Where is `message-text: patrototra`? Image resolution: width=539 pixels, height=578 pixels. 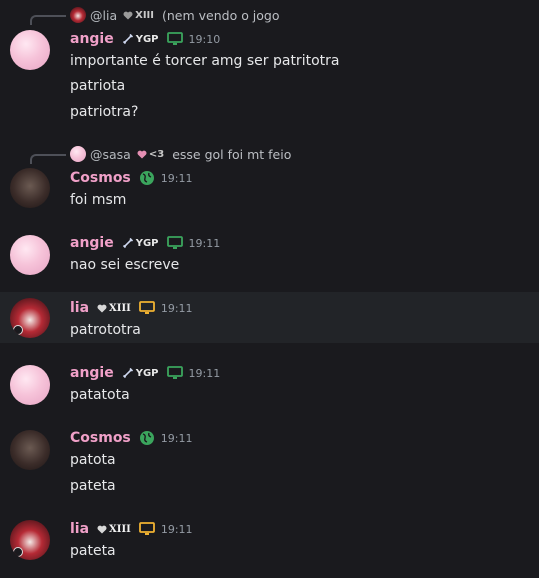
message-text: patrototra is located at coordinates (105, 330).